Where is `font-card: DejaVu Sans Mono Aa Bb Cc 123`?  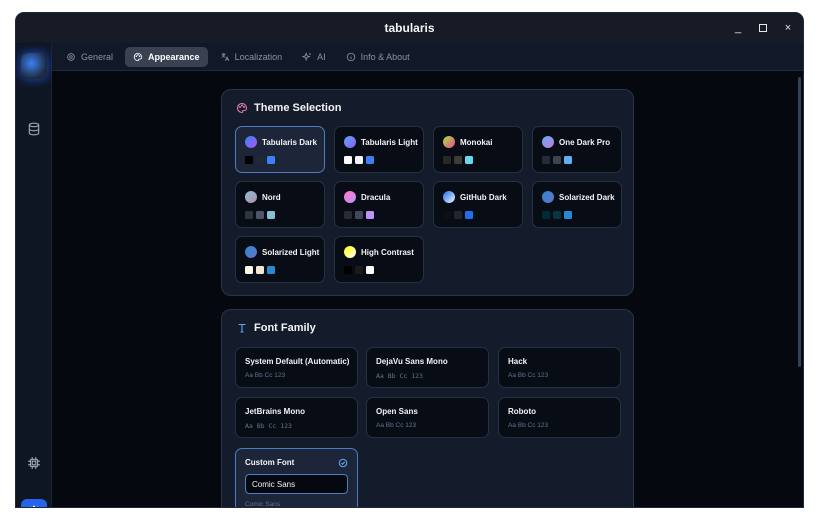
font-card: DejaVu Sans Mono Aa Bb Cc 123 is located at coordinates (427, 367).